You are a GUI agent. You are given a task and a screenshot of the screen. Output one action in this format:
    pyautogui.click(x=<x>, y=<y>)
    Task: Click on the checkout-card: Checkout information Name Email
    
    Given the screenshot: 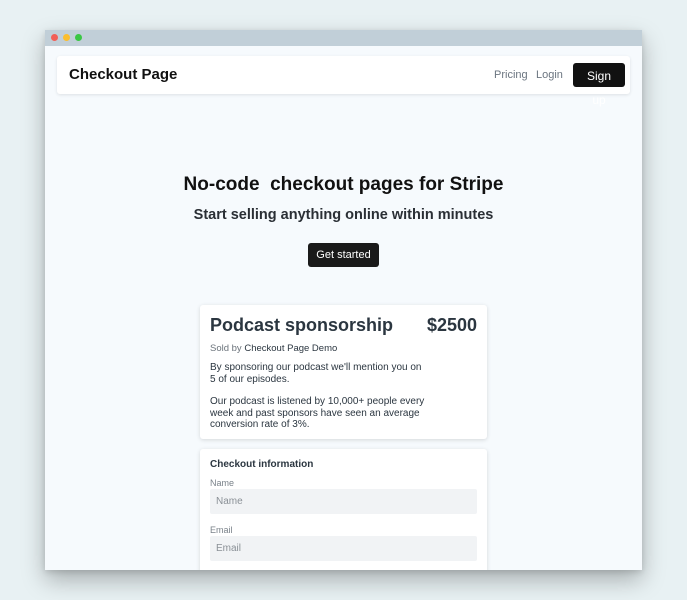 What is the action you would take?
    pyautogui.click(x=343, y=509)
    